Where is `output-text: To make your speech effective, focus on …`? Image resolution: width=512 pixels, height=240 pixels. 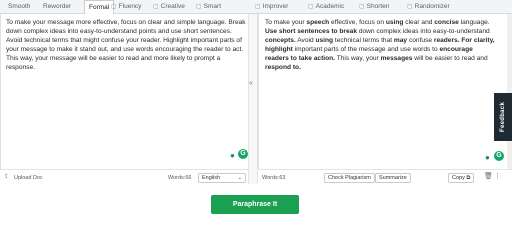
output-text: To make your speech effective, focus on … is located at coordinates (380, 45).